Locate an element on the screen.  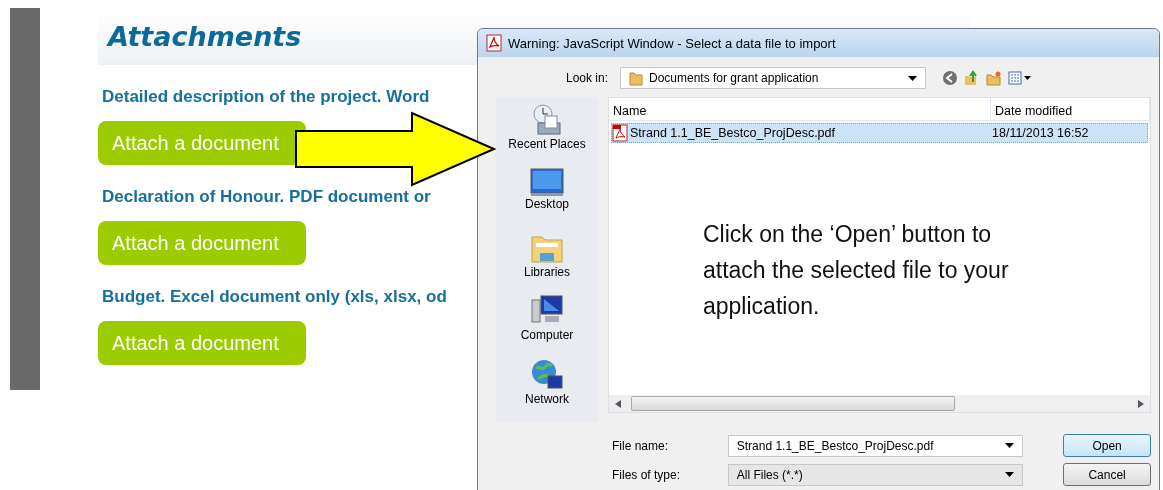
instruction-text: Click on the ‘Open’ button to attach the selected file to your application. is located at coordinates (856, 270).